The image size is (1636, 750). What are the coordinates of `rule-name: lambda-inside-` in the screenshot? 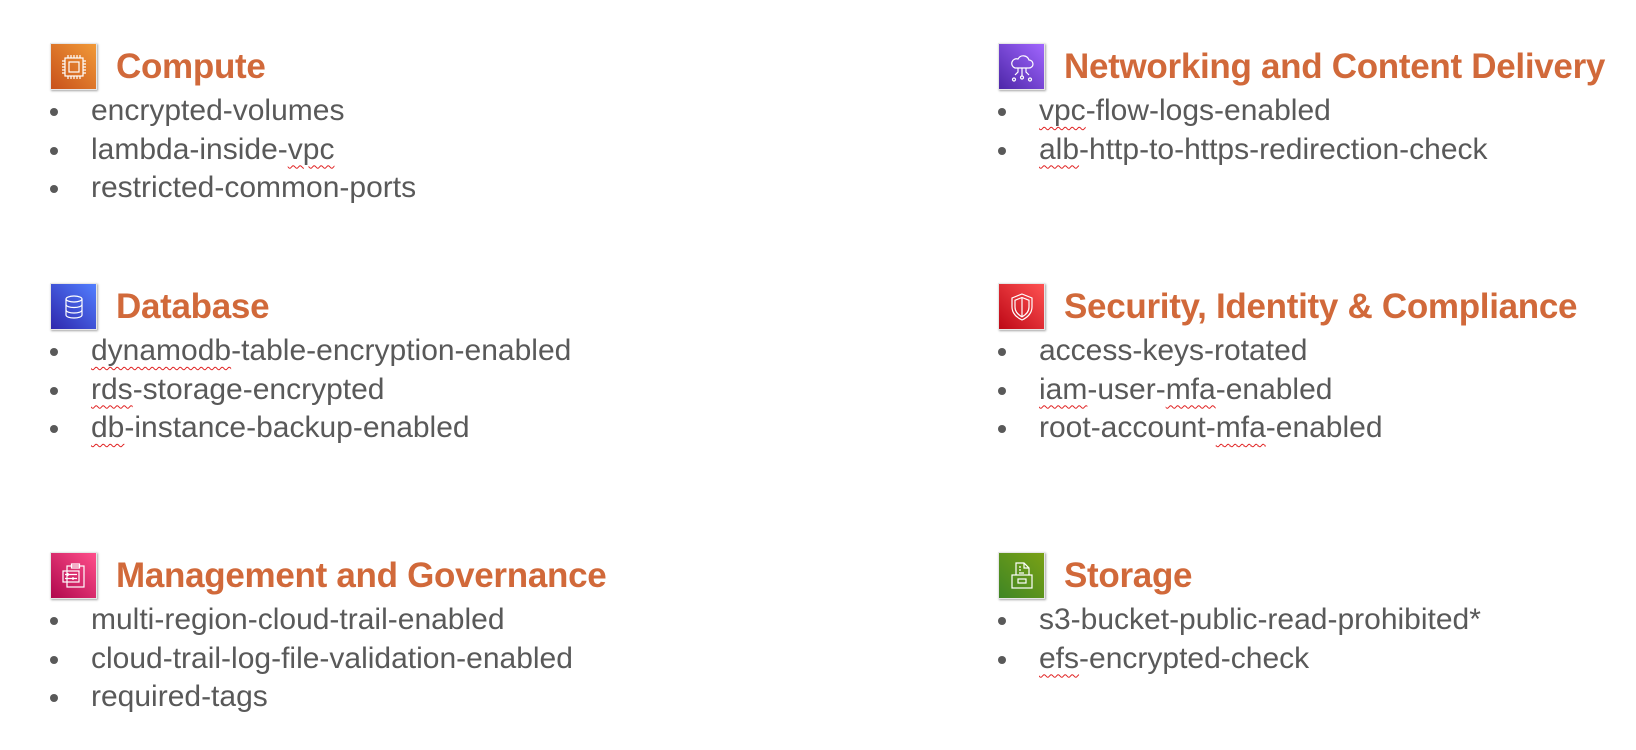 It's located at (189, 149).